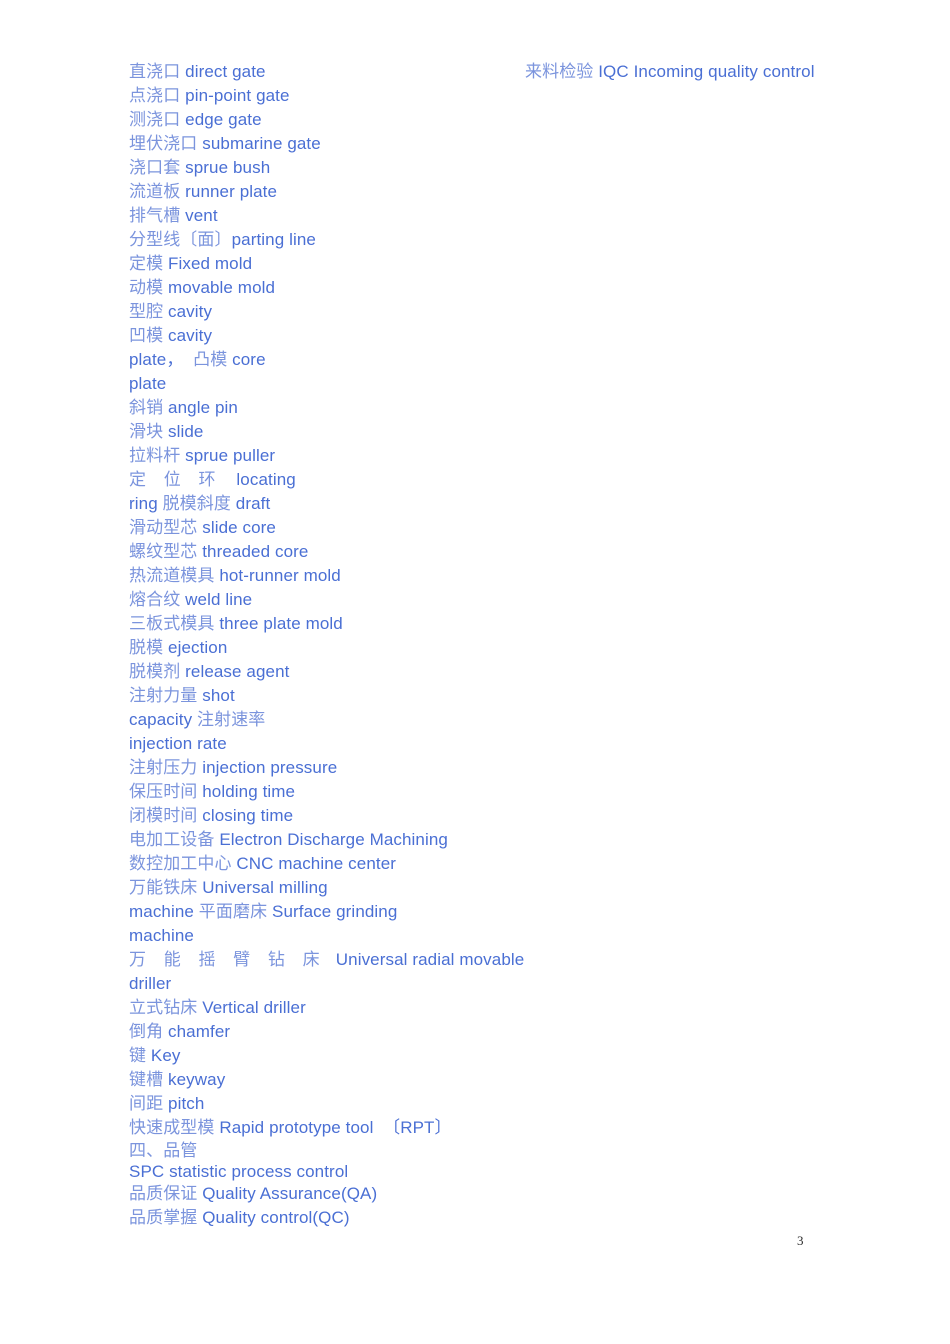  I want to click on glossary-line: machine 平面磨床 Surface grinding, so click(302, 912).